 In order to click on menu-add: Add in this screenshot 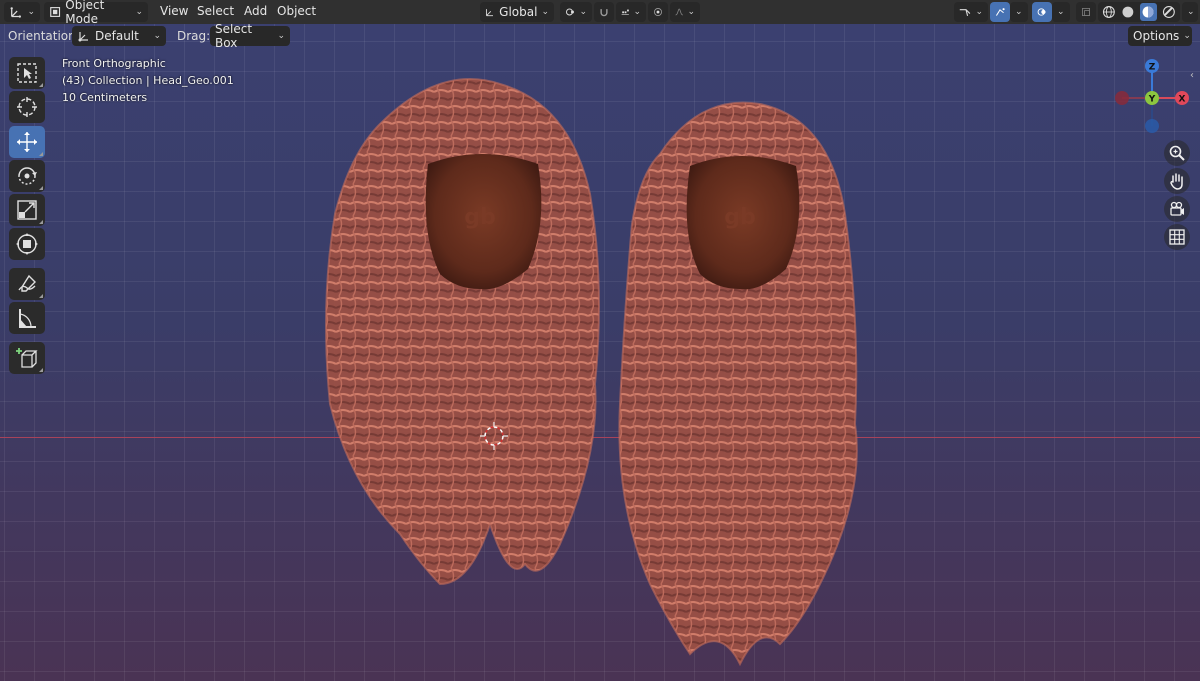, I will do `click(255, 11)`.